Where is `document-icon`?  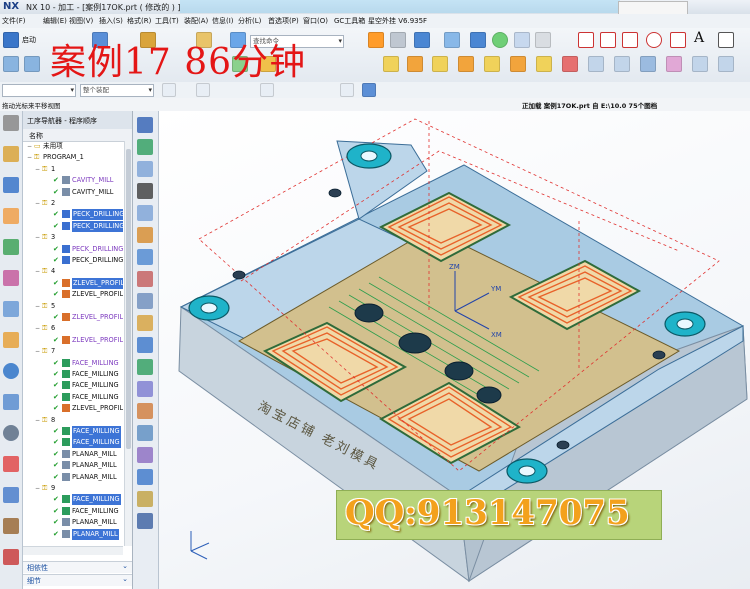
document-icon is located at coordinates (11, 402).